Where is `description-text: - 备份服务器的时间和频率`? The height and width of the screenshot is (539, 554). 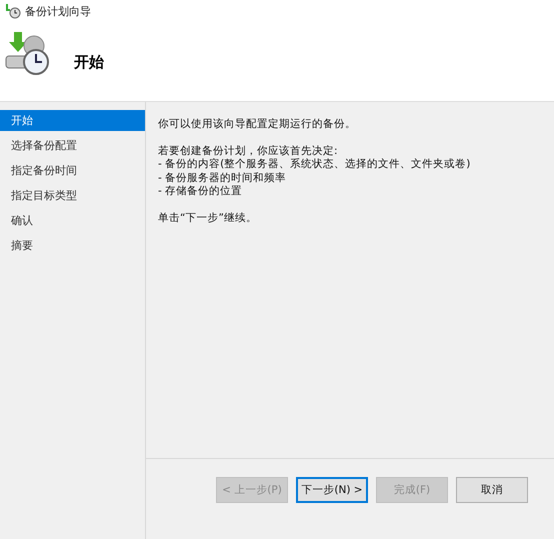
description-text: - 备份服务器的时间和频率 is located at coordinates (223, 178).